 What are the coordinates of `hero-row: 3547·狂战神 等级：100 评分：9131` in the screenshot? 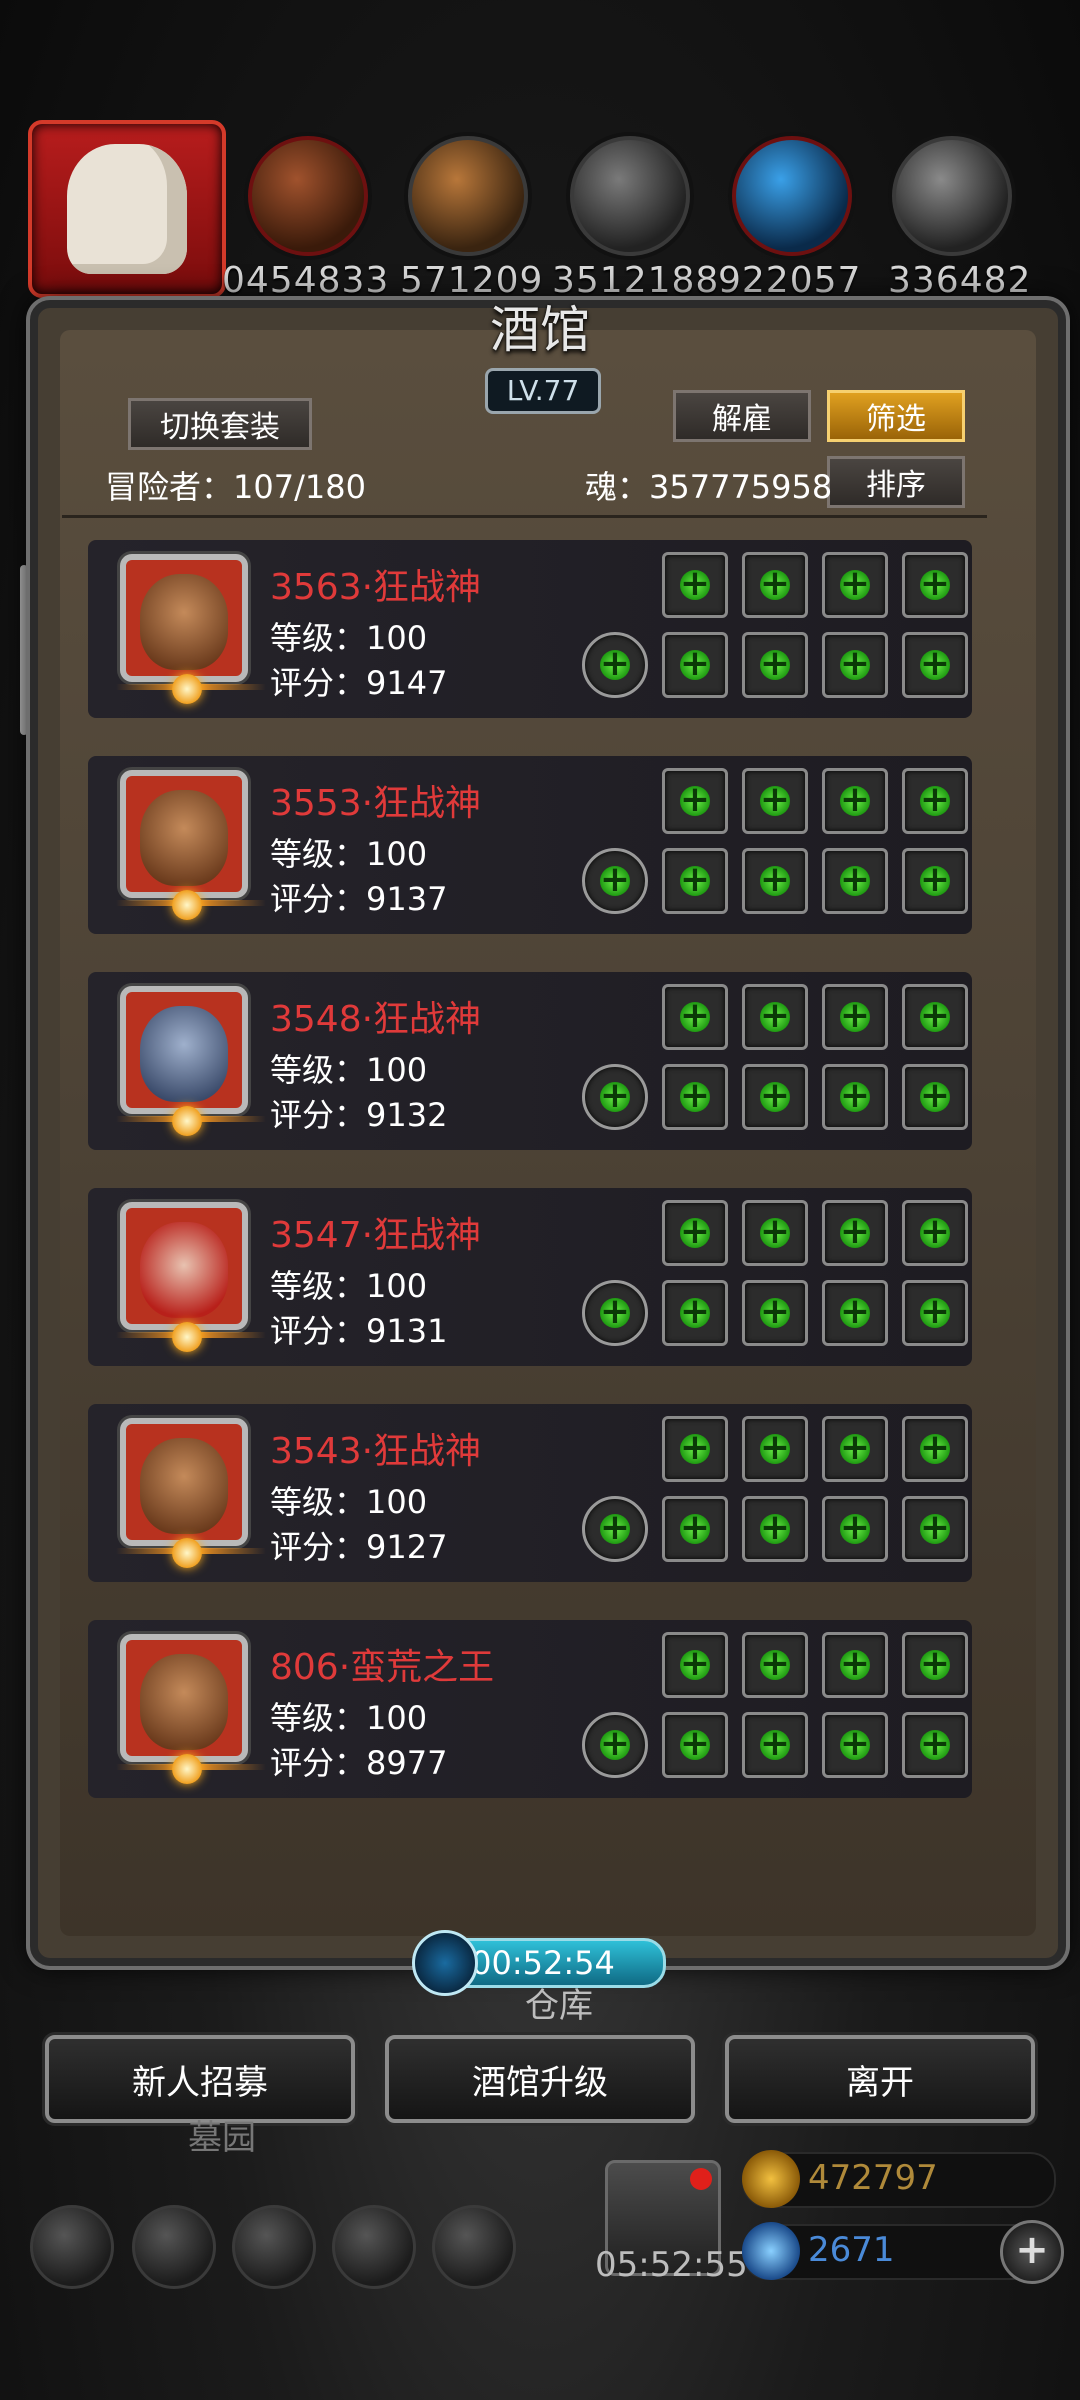 It's located at (530, 1277).